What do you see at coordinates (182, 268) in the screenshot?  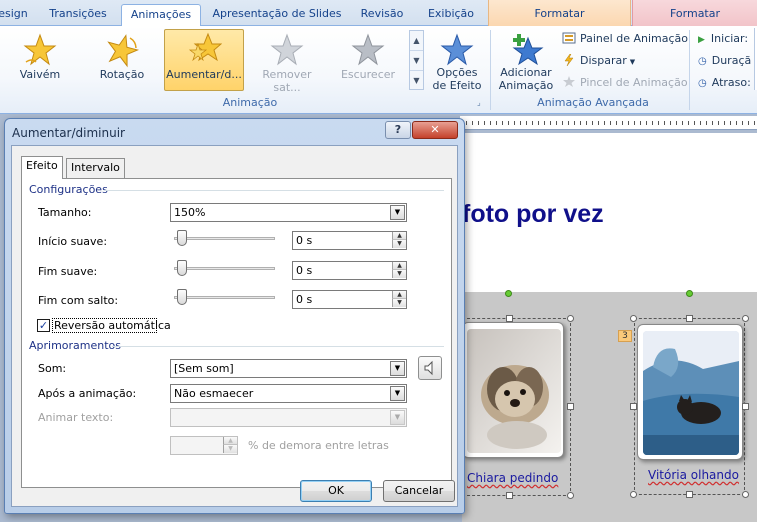 I see `smooth-end-thumb` at bounding box center [182, 268].